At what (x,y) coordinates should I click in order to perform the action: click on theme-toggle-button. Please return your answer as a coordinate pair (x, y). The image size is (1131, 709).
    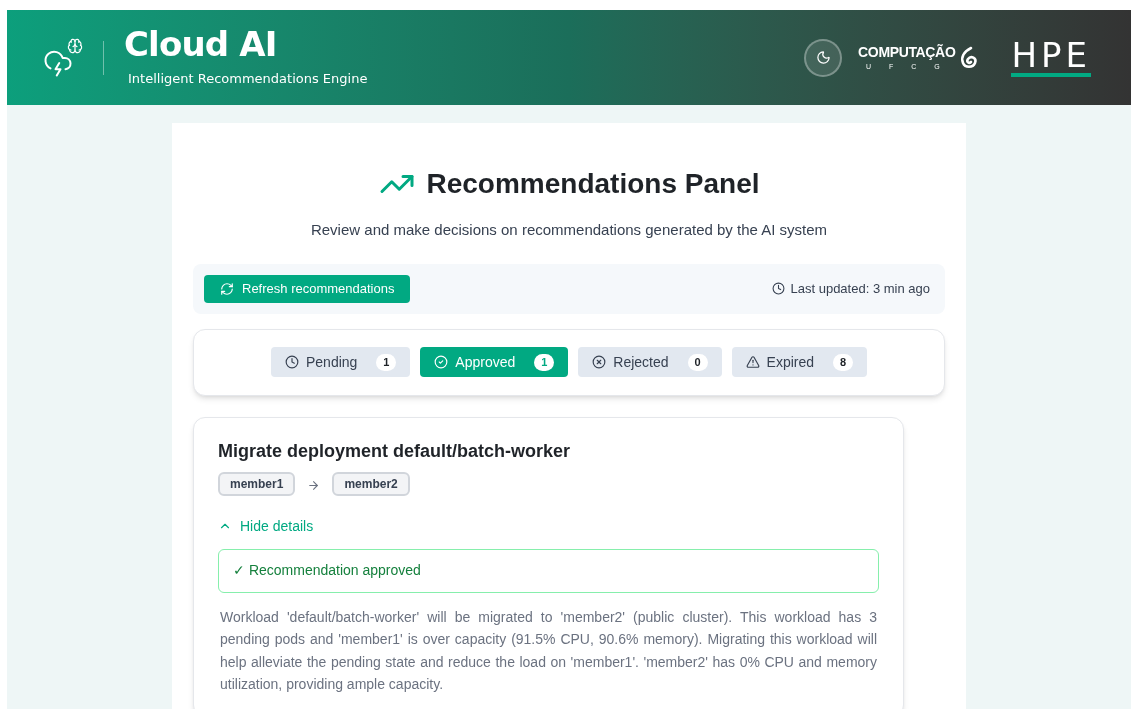
    Looking at the image, I should click on (823, 57).